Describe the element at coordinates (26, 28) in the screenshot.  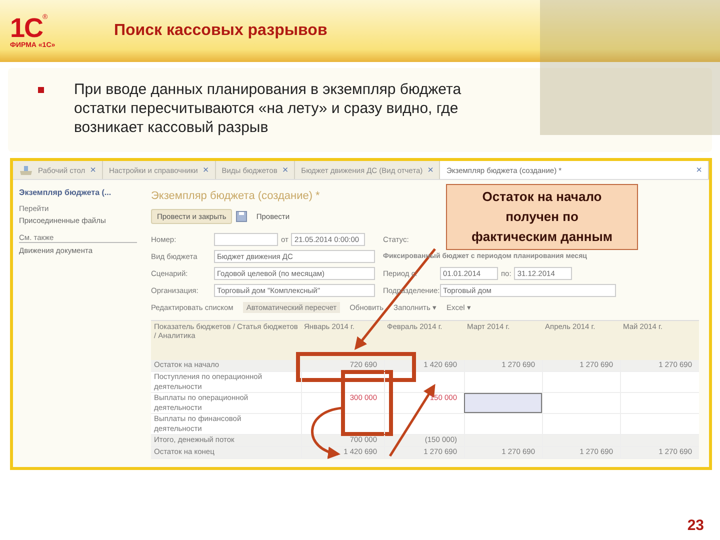
I see `logo-mark: 1С` at that location.